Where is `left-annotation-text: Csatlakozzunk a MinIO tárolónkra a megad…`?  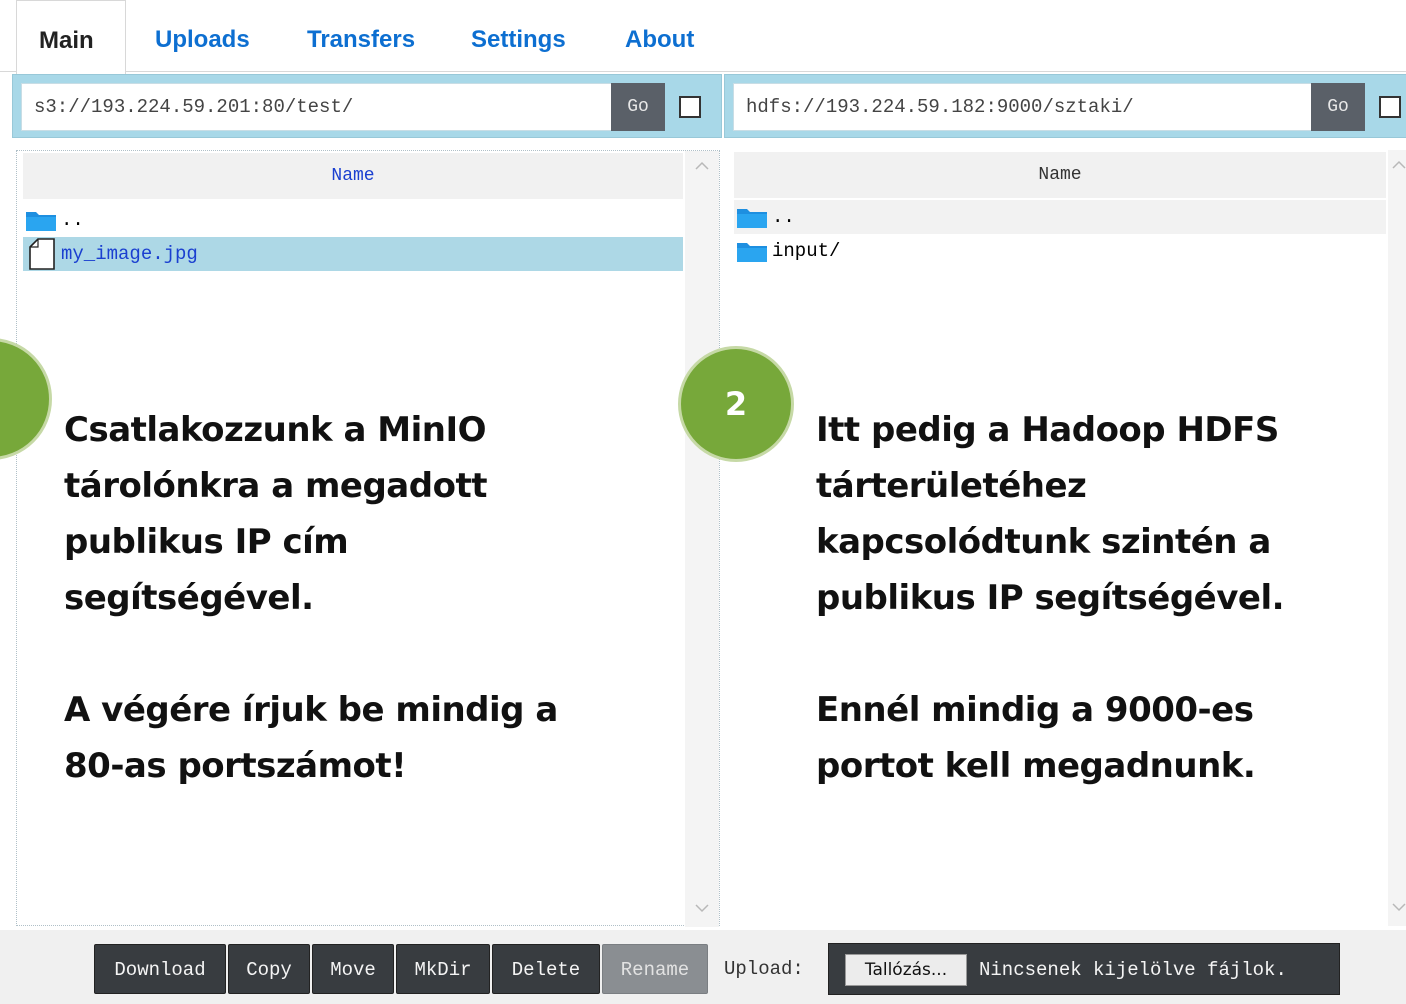 left-annotation-text: Csatlakozzunk a MinIO tárolónkra a megad… is located at coordinates (311, 598).